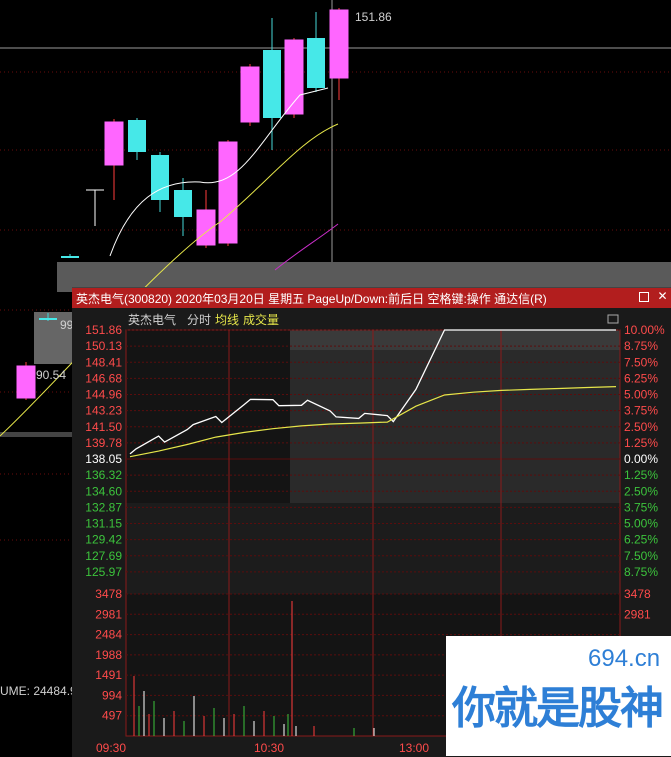  What do you see at coordinates (103, 427) in the screenshot?
I see `price-axis-label: 141.50` at bounding box center [103, 427].